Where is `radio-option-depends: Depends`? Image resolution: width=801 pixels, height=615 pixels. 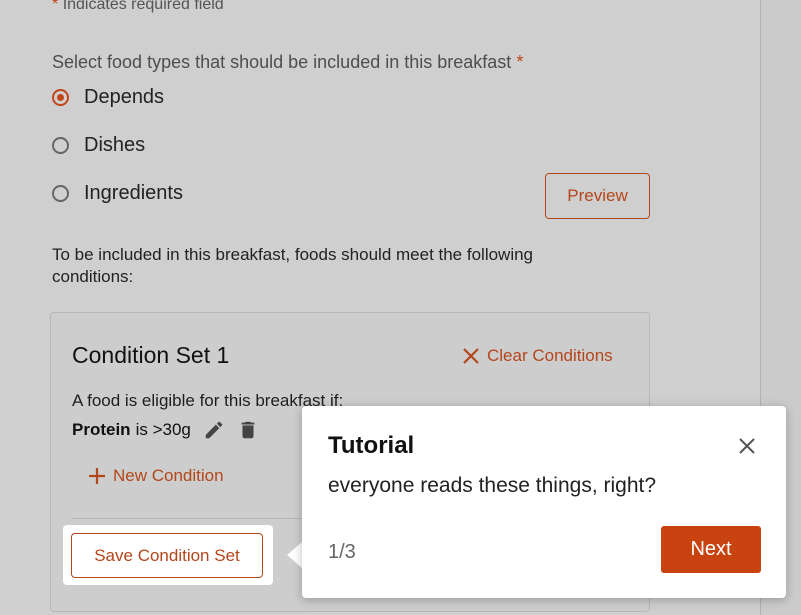 radio-option-depends: Depends is located at coordinates (108, 97).